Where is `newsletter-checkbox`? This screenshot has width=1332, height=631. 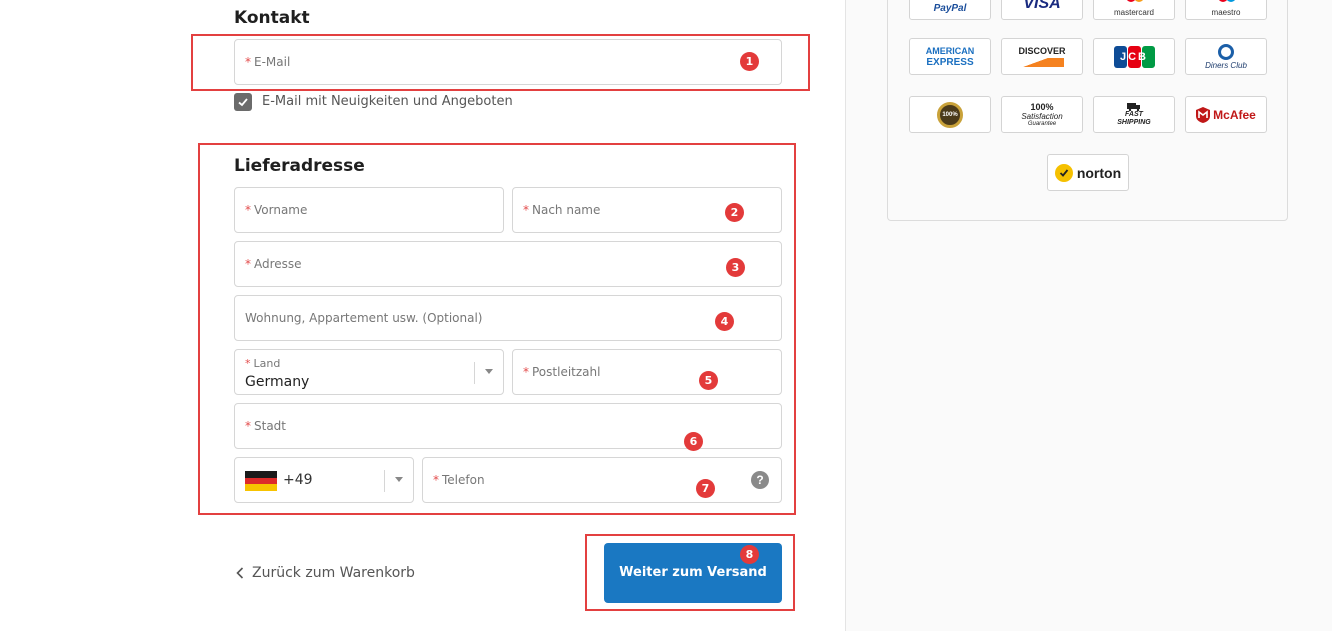 newsletter-checkbox is located at coordinates (243, 102).